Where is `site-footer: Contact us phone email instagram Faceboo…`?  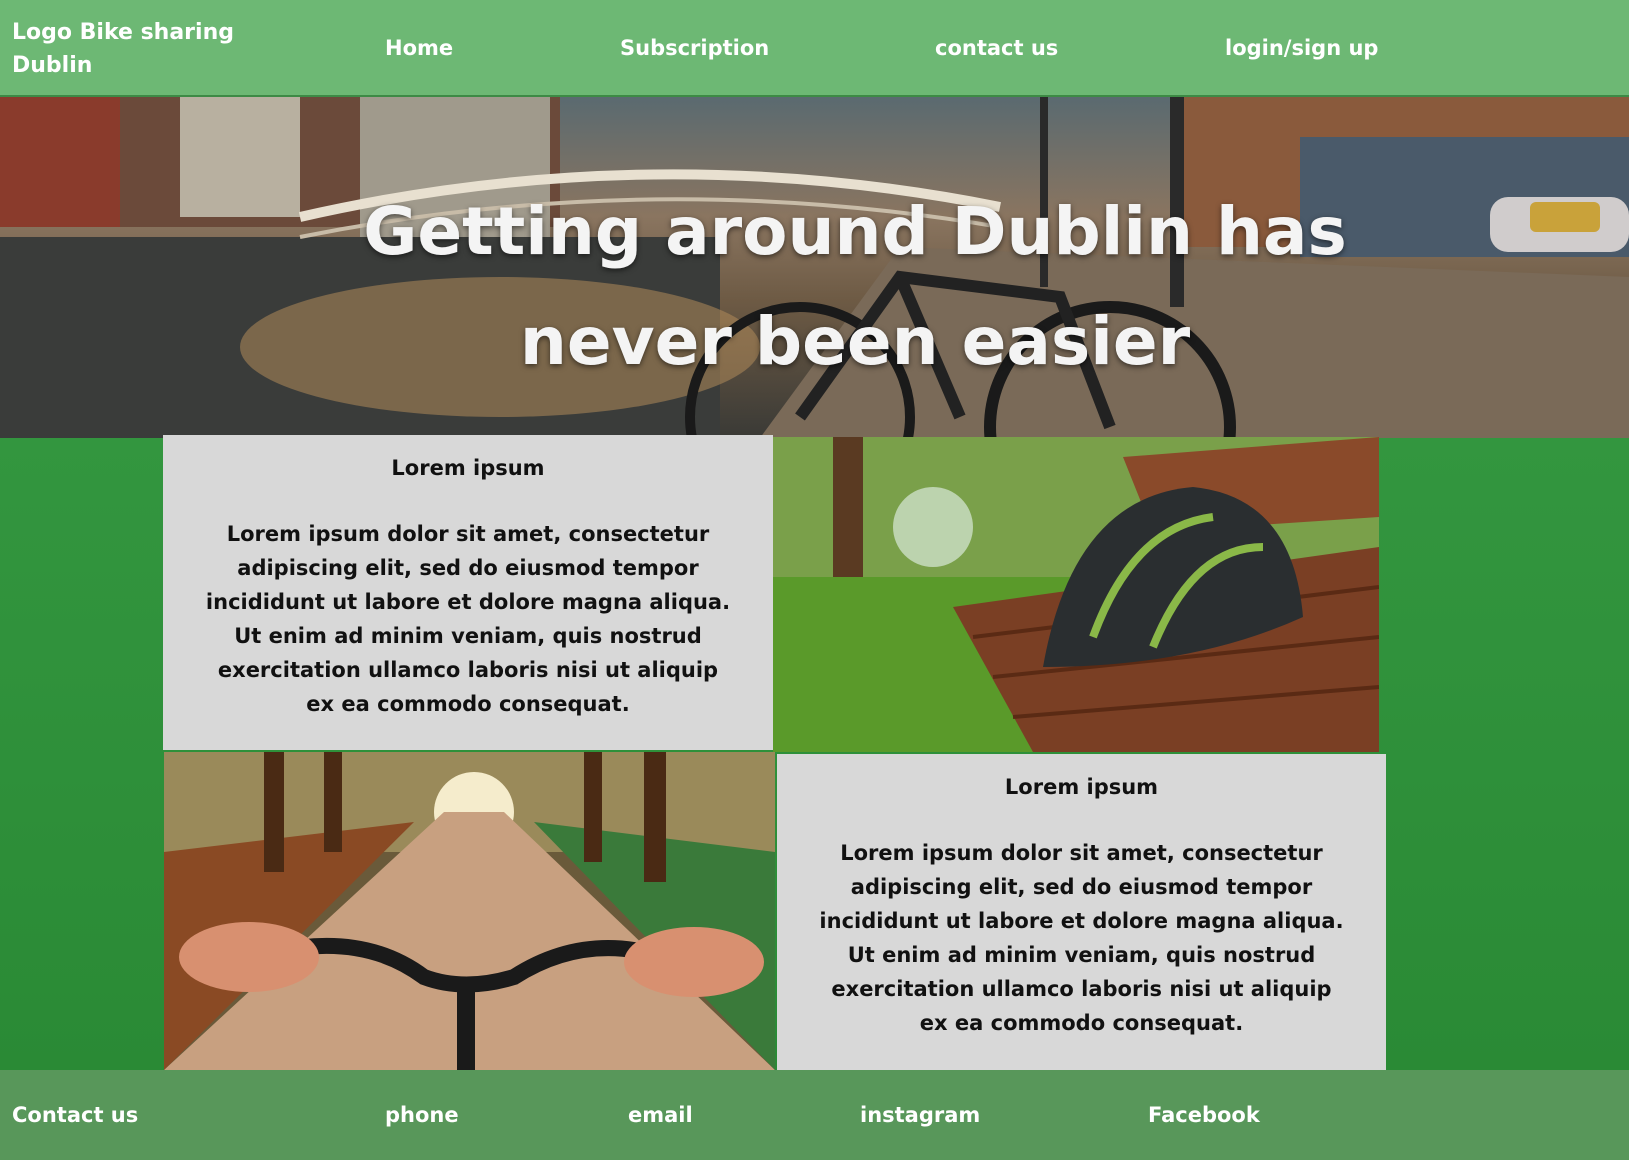
site-footer: Contact us phone email instagram Faceboo… is located at coordinates (814, 1115).